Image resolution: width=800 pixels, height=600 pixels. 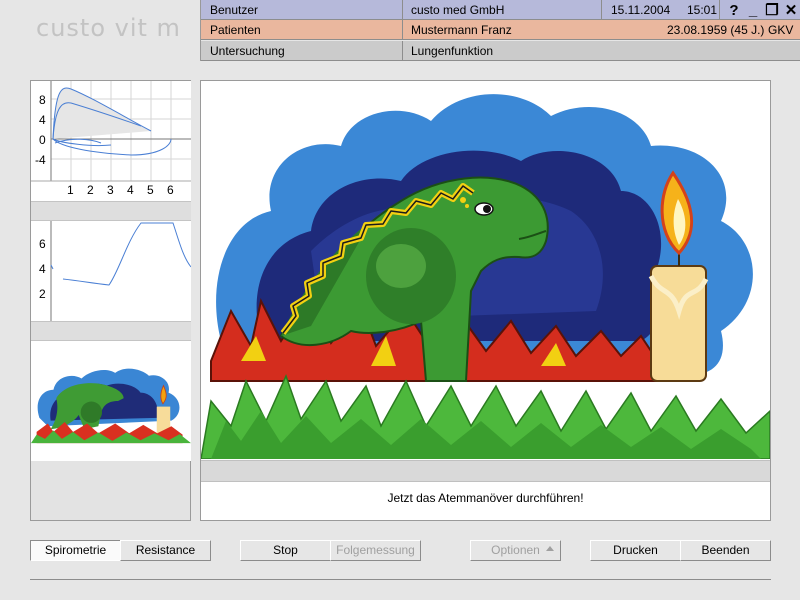 I want to click on x-tick-label: 4, so click(x=130, y=190).